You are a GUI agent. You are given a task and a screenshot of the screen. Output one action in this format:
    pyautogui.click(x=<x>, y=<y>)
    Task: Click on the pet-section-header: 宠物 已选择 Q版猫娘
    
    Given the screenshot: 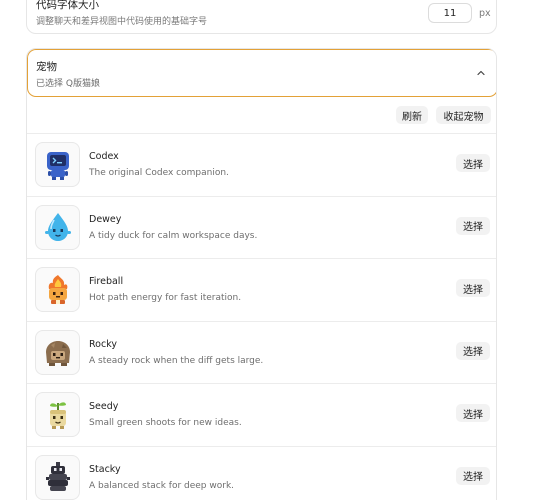 What is the action you would take?
    pyautogui.click(x=261, y=73)
    